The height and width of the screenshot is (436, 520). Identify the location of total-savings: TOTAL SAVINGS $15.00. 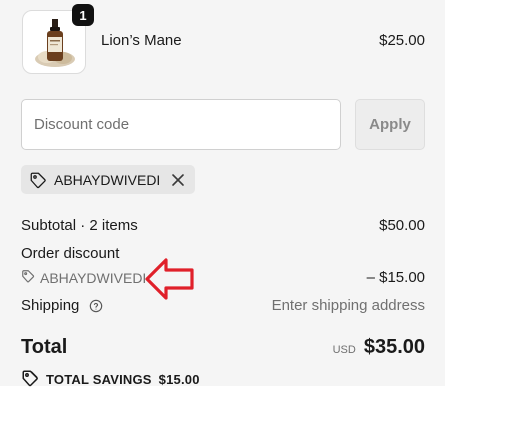
(110, 379).